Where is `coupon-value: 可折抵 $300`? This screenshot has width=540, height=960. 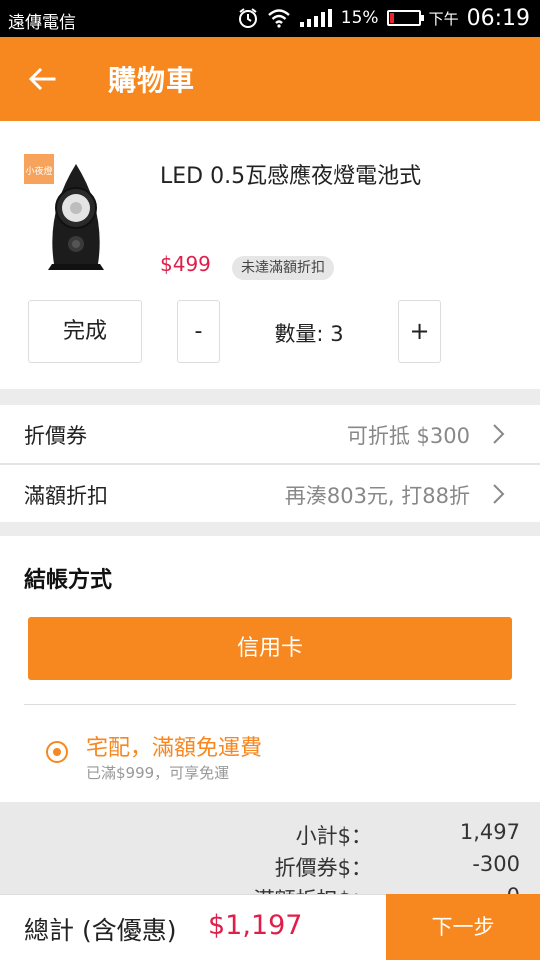
coupon-value: 可折抵 $300 is located at coordinates (408, 436).